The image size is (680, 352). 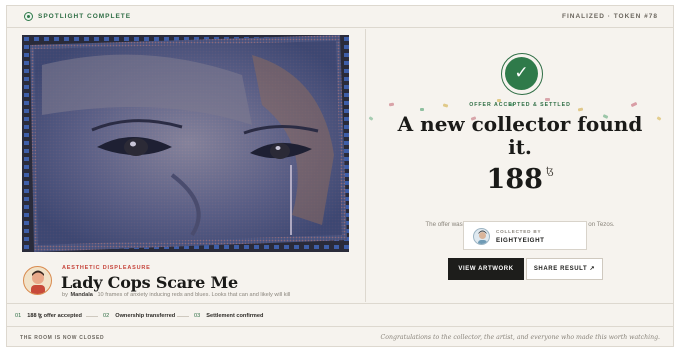 I want to click on headline: A new collector found it., so click(x=520, y=135).